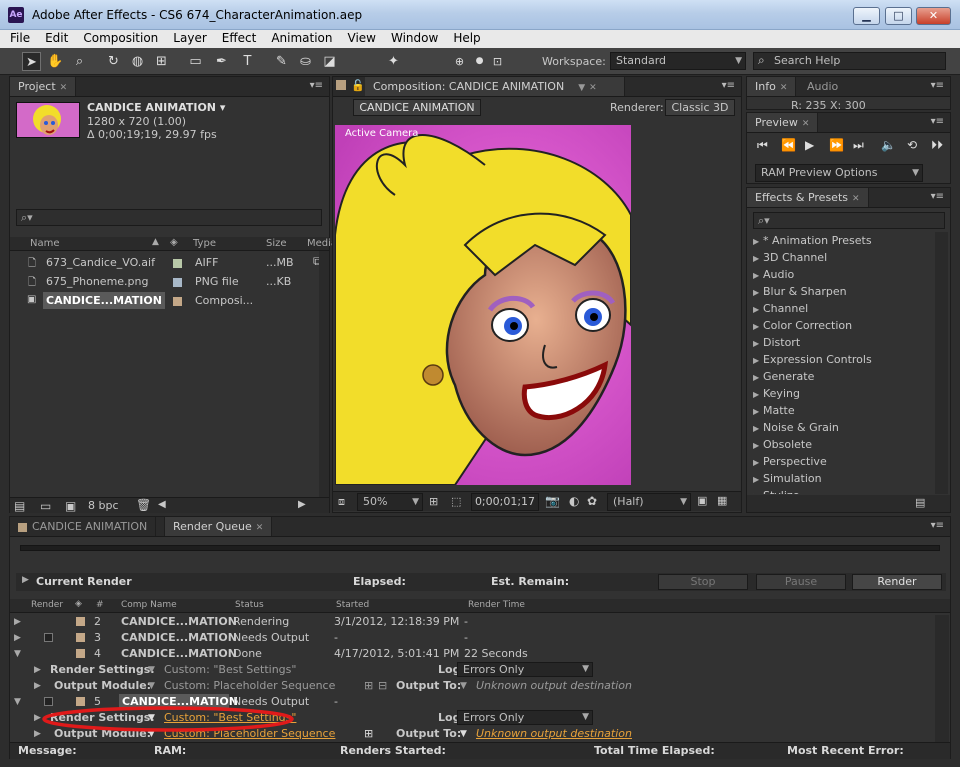 Image resolution: width=960 pixels, height=767 pixels. Describe the element at coordinates (221, 61) in the screenshot. I see `pen-tool-icon: ✒` at that location.